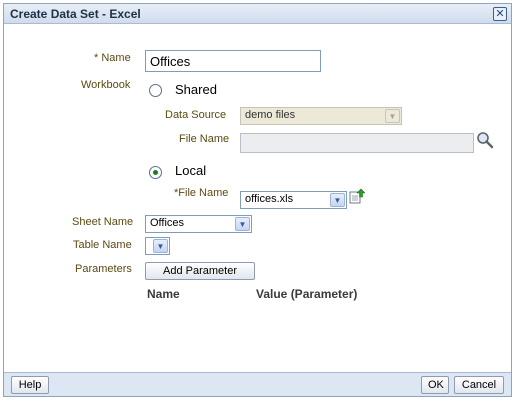 Image resolution: width=515 pixels, height=400 pixels. I want to click on sheet-name-value: Offices, so click(167, 223).